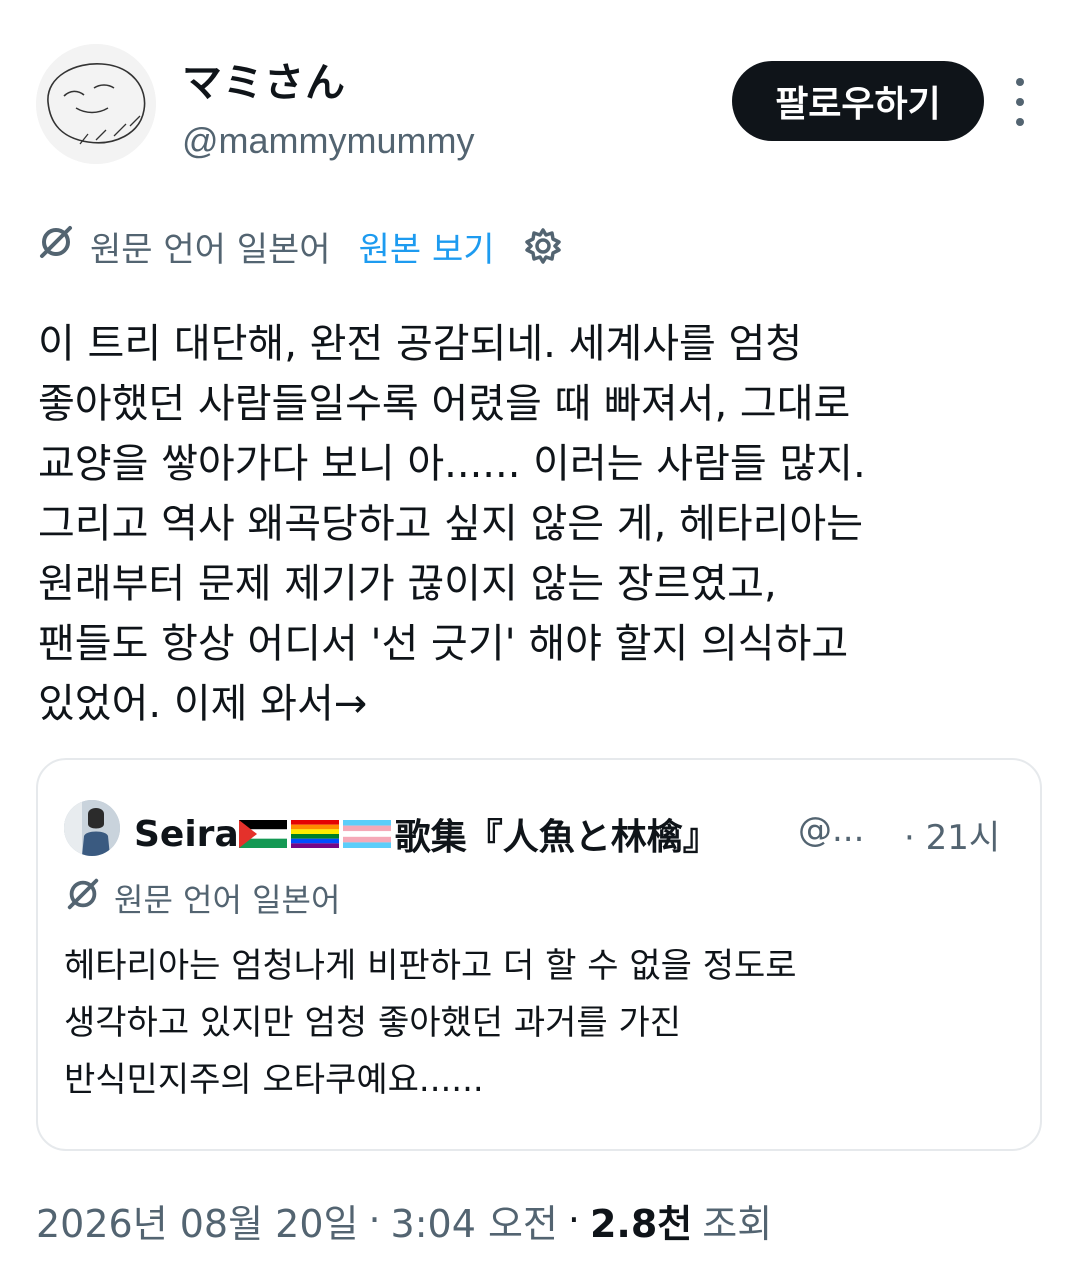 The image size is (1080, 1286). I want to click on quote-original-language-label: 원문 언어 일본어, so click(227, 900).